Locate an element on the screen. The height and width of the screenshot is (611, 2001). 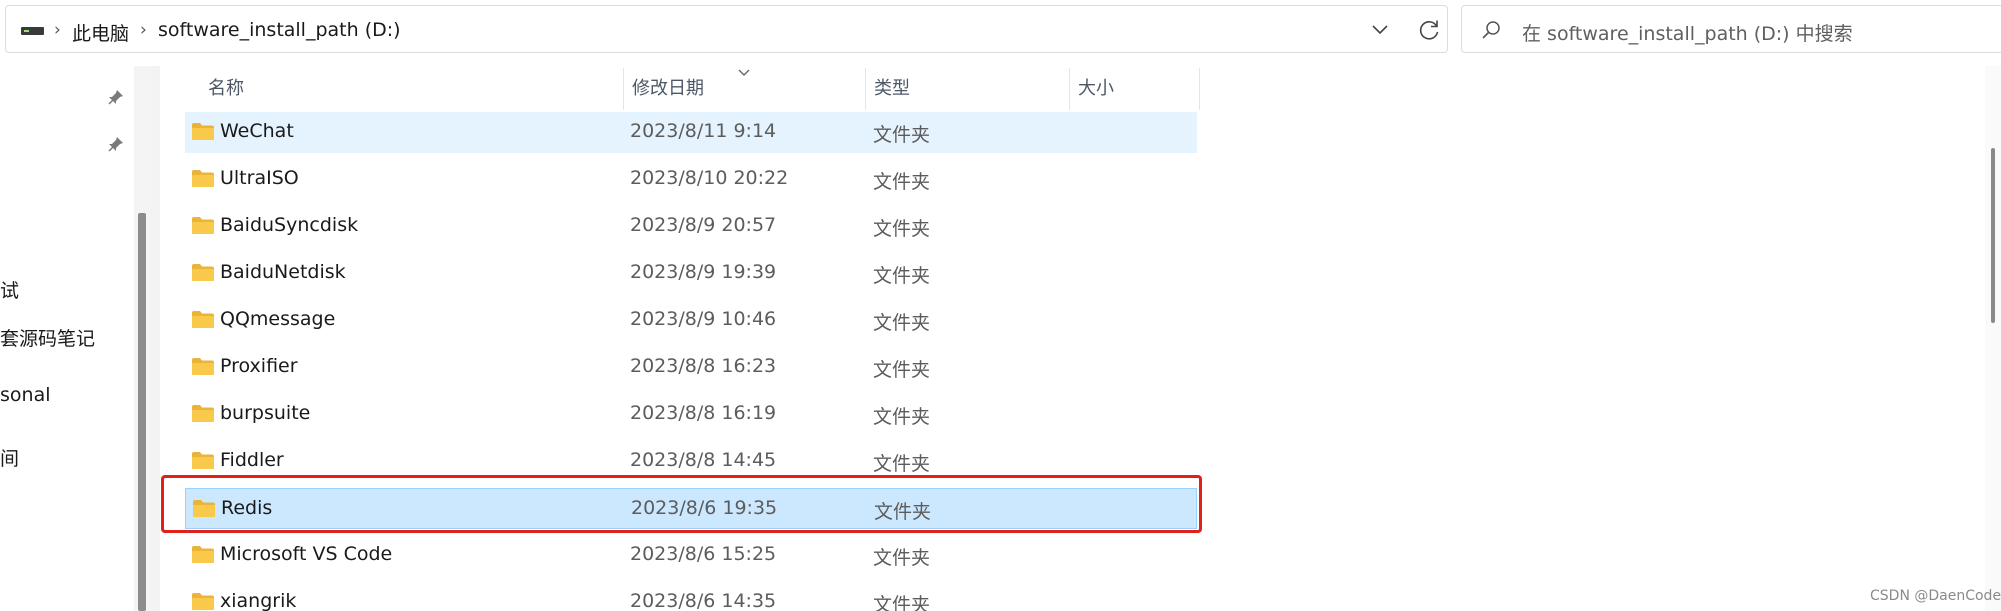
file-name: xiangrik is located at coordinates (258, 600).